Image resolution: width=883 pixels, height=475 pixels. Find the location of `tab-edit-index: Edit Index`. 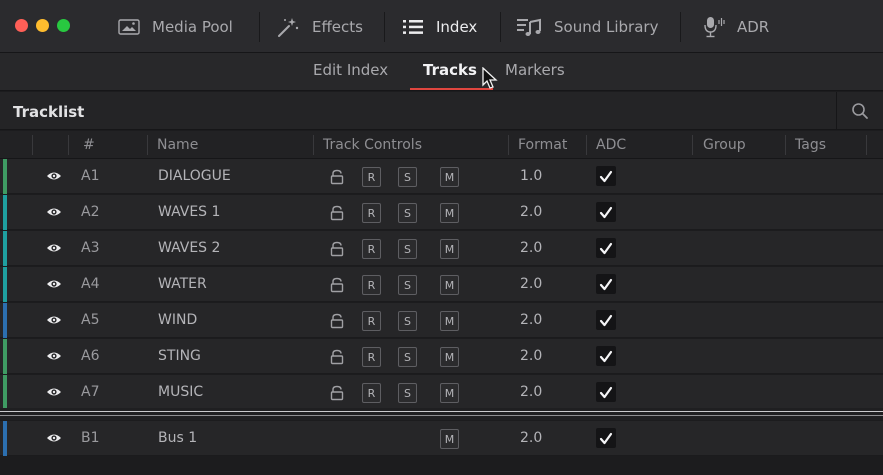

tab-edit-index: Edit Index is located at coordinates (350, 70).